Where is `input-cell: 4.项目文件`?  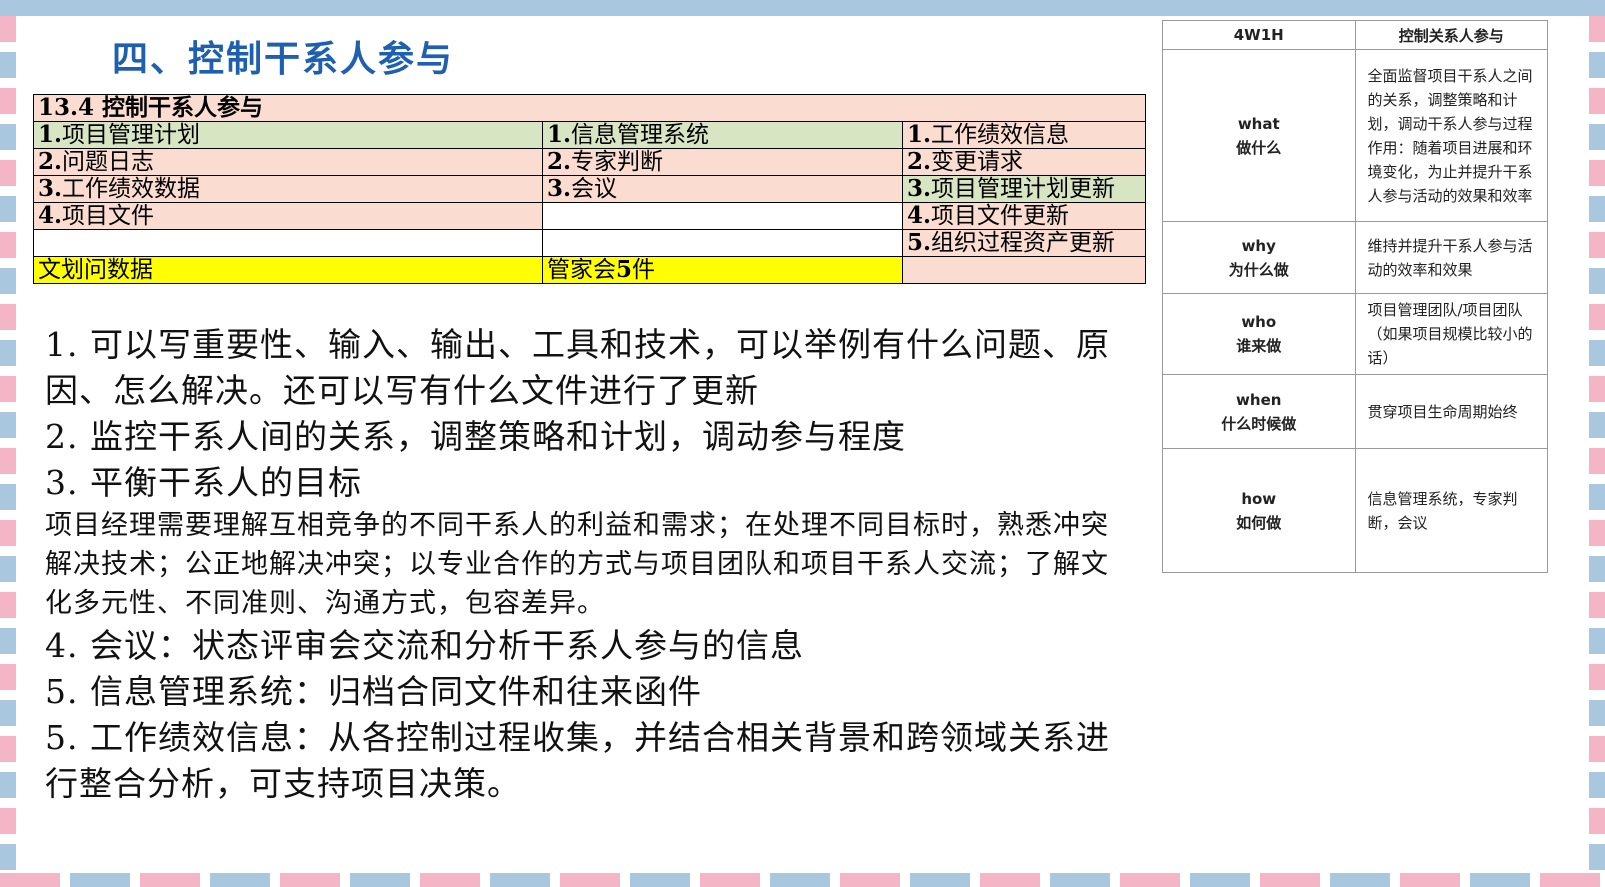 input-cell: 4.项目文件 is located at coordinates (288, 216).